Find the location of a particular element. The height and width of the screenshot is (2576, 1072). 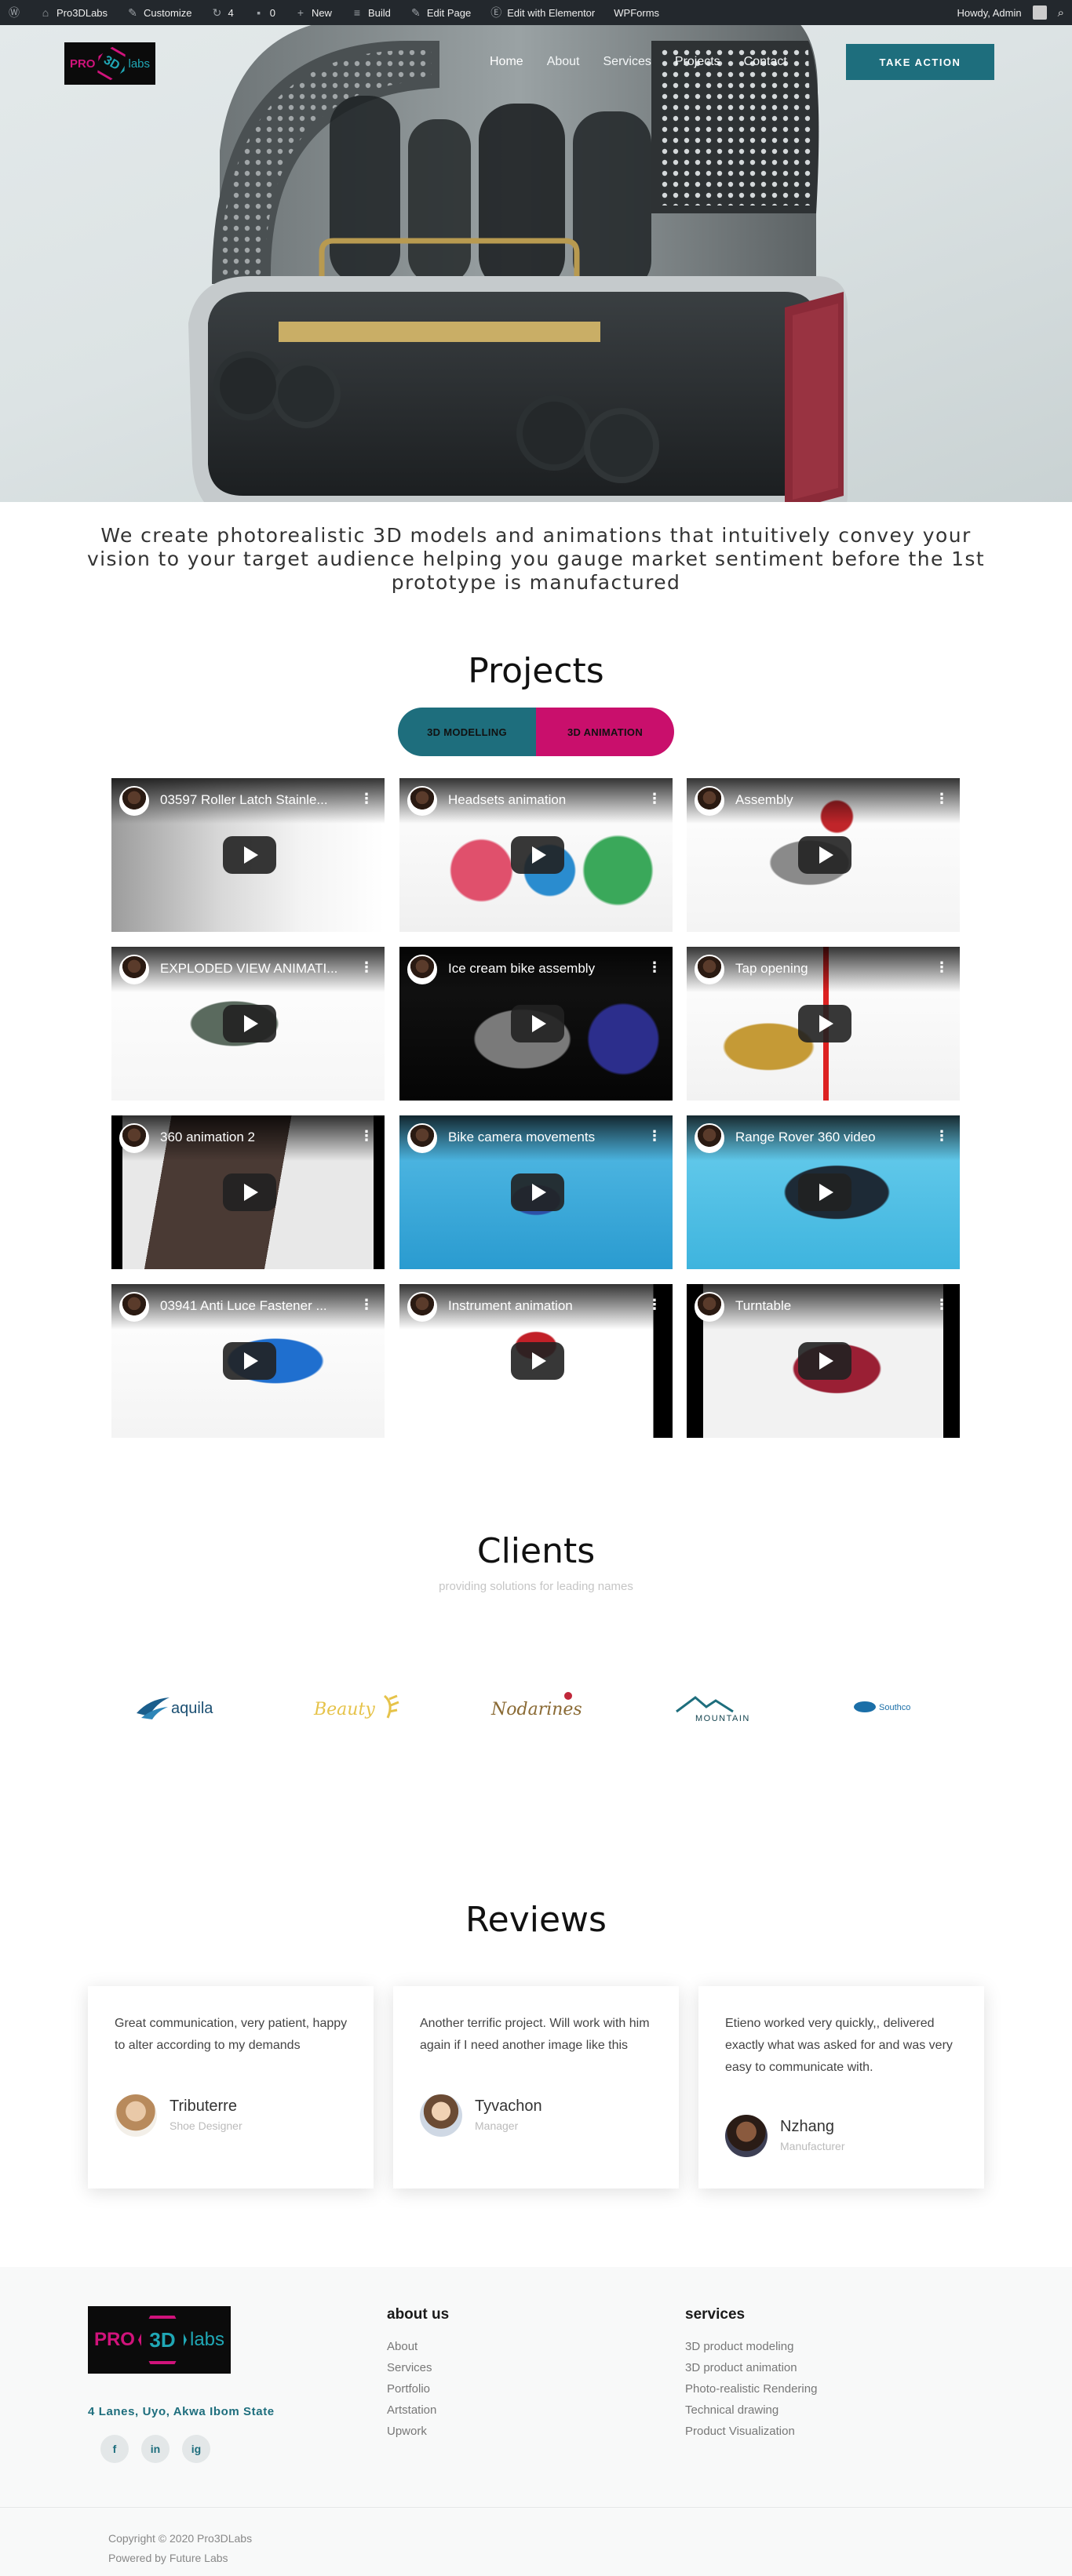

nav-services: Services is located at coordinates (627, 62).